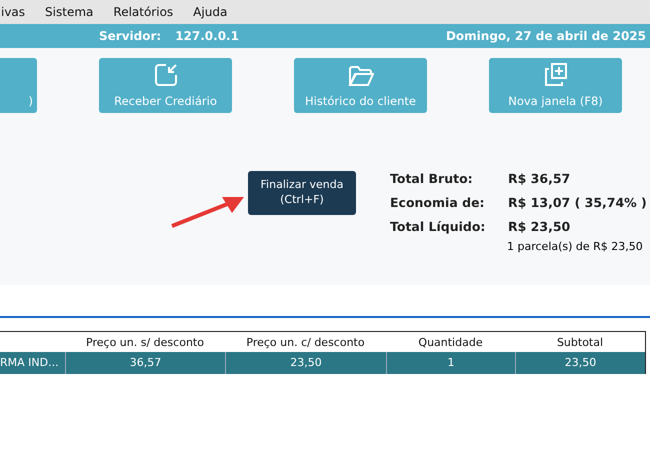 This screenshot has width=650, height=460. Describe the element at coordinates (207, 36) in the screenshot. I see `server-address: 127.0.0.1` at that location.